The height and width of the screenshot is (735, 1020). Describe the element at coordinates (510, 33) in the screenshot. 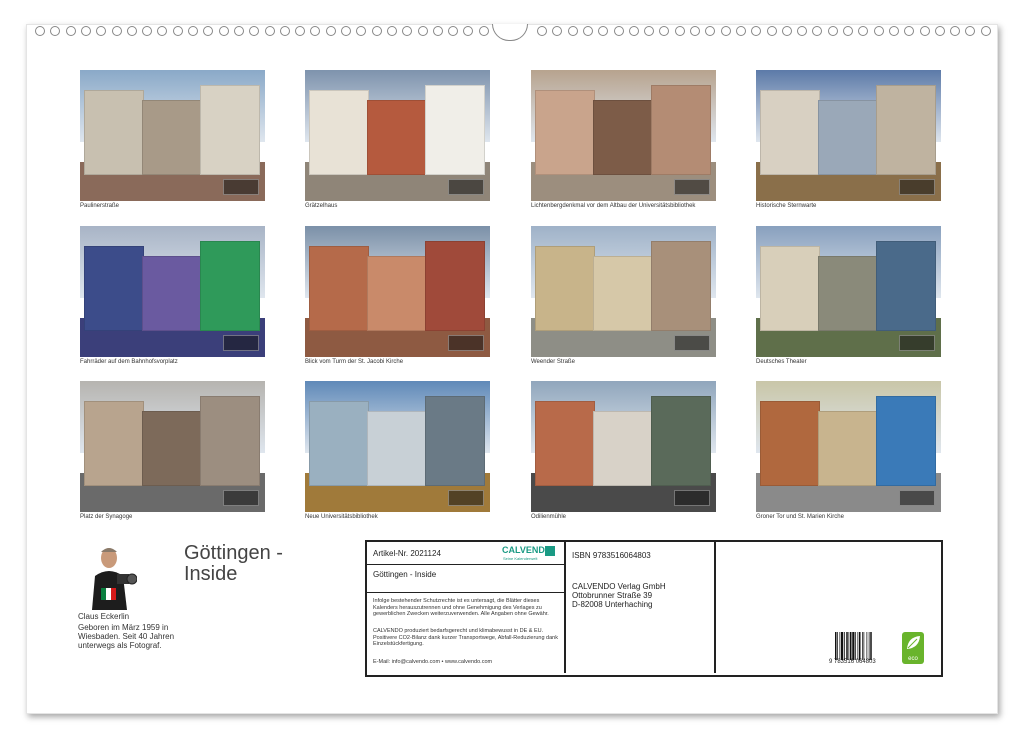

I see `spiral-binding` at that location.